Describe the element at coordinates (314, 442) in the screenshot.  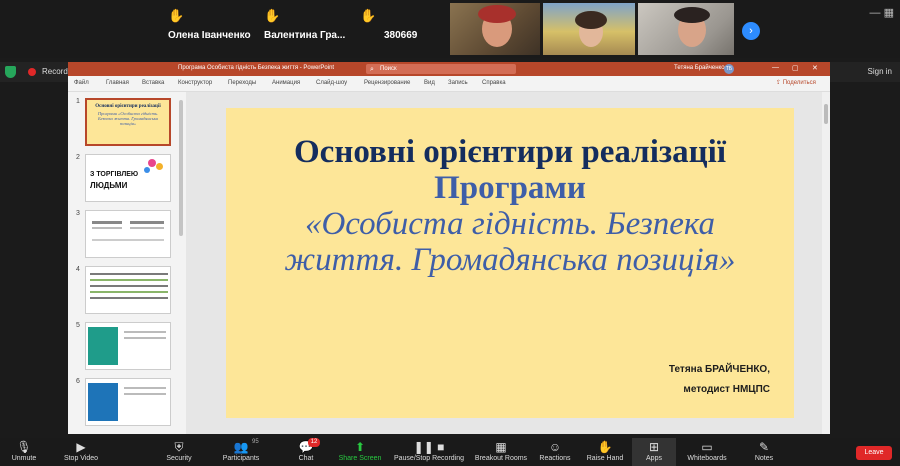
I see `chat-unread-badge: 12` at that location.